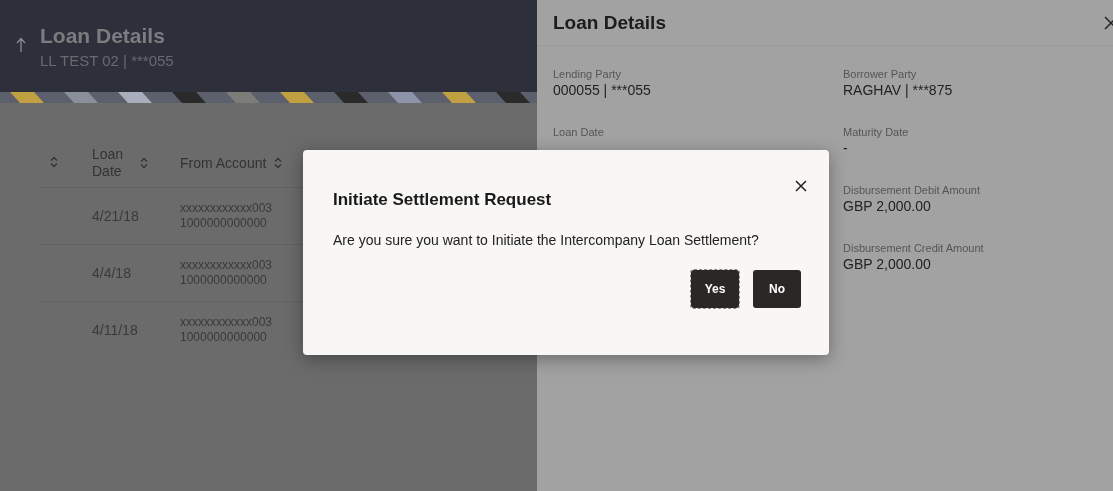 The height and width of the screenshot is (491, 1113). Describe the element at coordinates (108, 163) in the screenshot. I see `column-header: Loan Date` at that location.